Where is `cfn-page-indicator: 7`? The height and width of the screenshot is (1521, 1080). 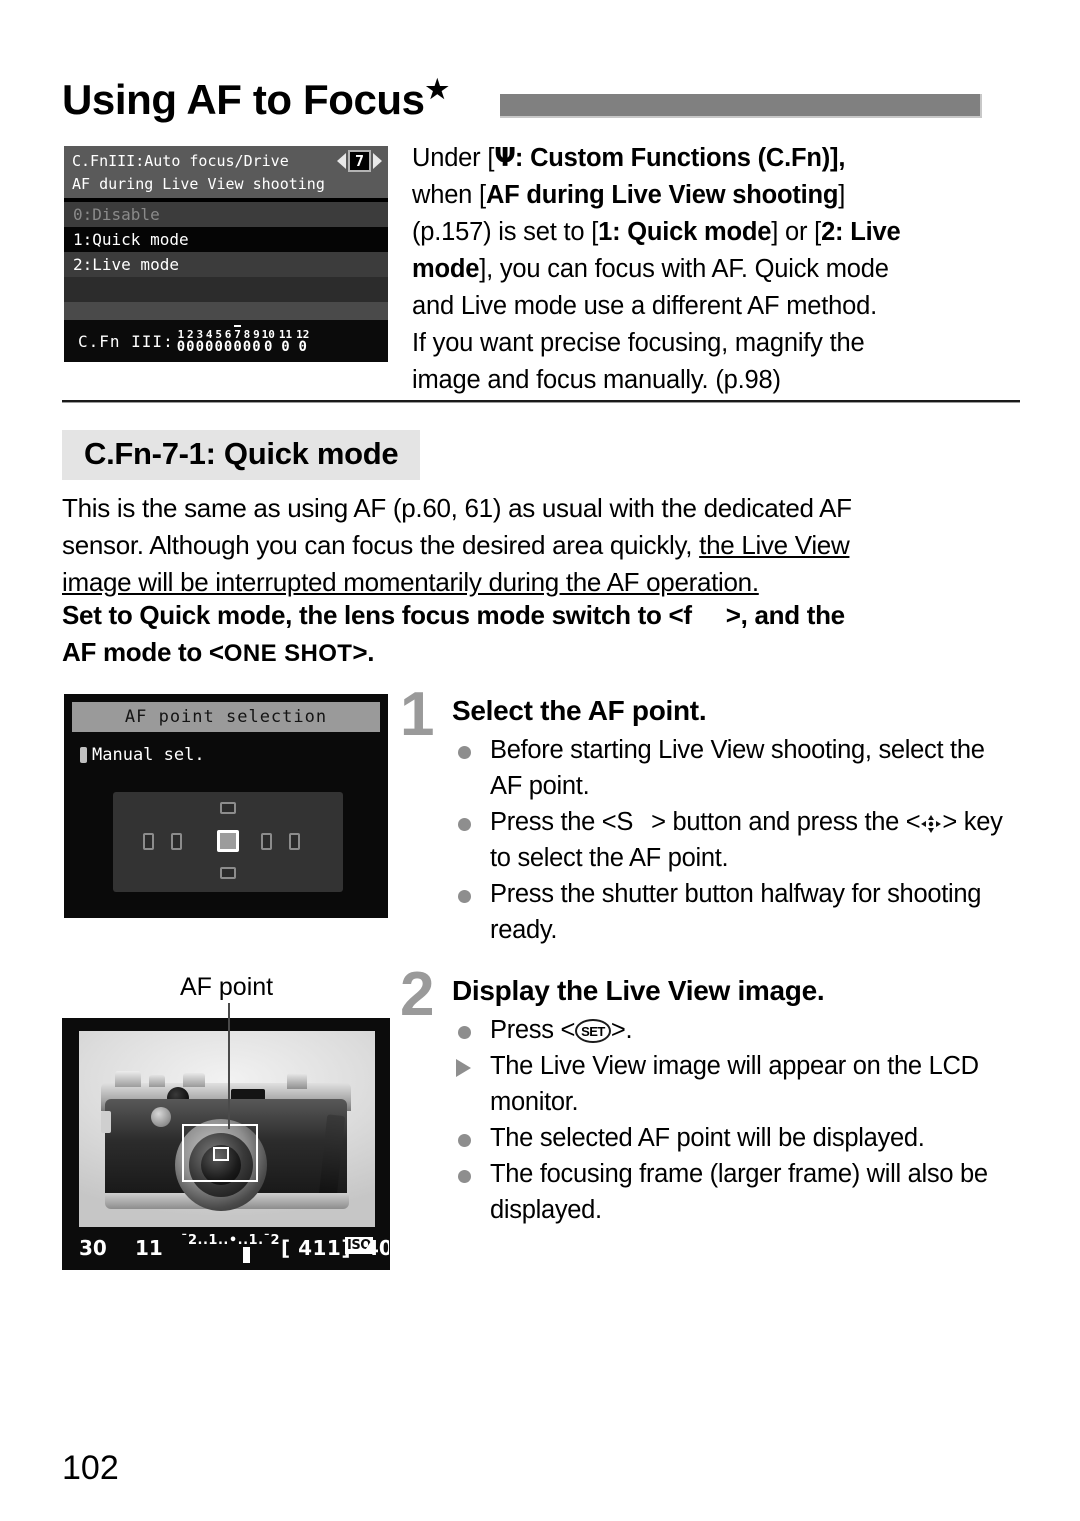
cfn-page-indicator: 7 is located at coordinates (359, 161).